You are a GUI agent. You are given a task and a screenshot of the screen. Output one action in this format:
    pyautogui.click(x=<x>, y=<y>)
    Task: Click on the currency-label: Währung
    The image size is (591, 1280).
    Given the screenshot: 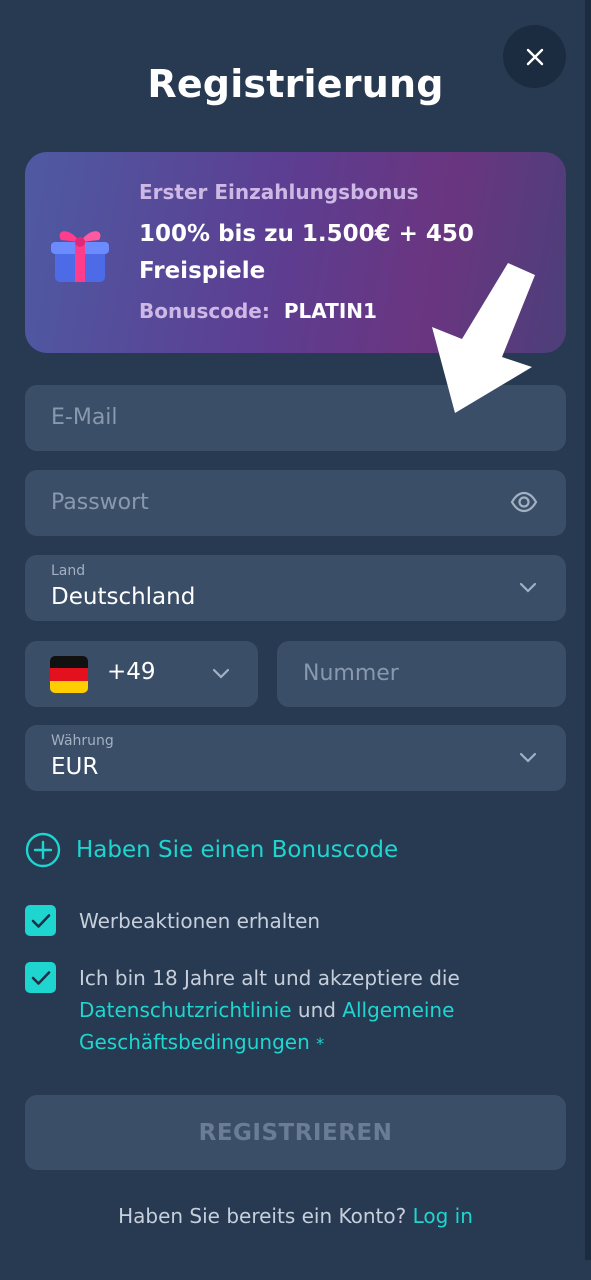 What is the action you would take?
    pyautogui.click(x=82, y=741)
    